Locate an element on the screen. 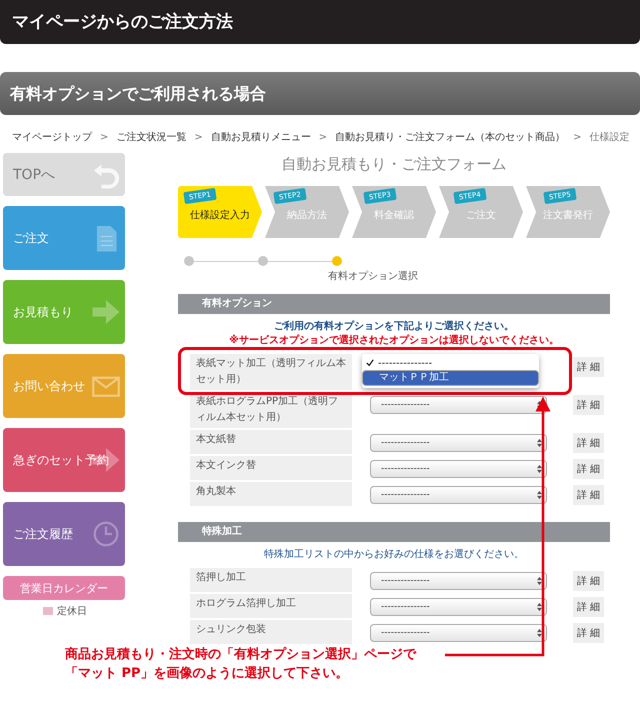 The height and width of the screenshot is (716, 640). form-title: 自動お見積もり・ご注文フォーム is located at coordinates (394, 165).